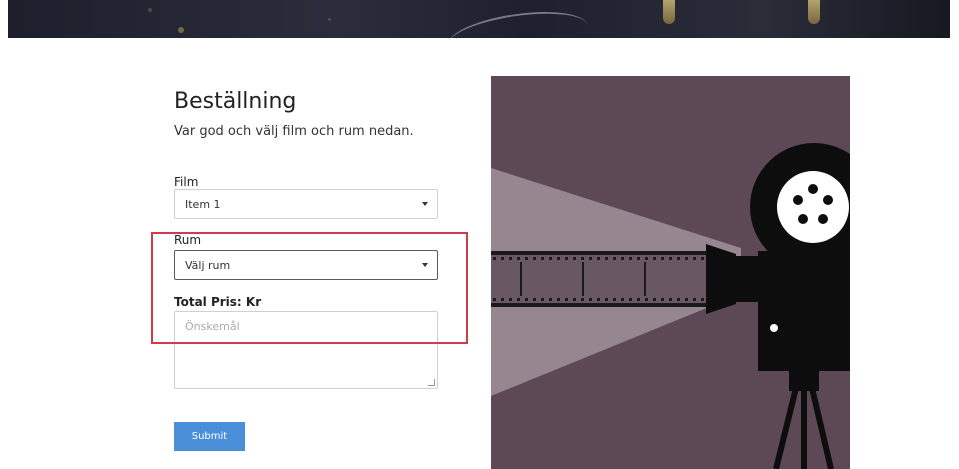 The width and height of the screenshot is (959, 469). What do you see at coordinates (518, 21) in the screenshot?
I see `decorative-swoosh` at bounding box center [518, 21].